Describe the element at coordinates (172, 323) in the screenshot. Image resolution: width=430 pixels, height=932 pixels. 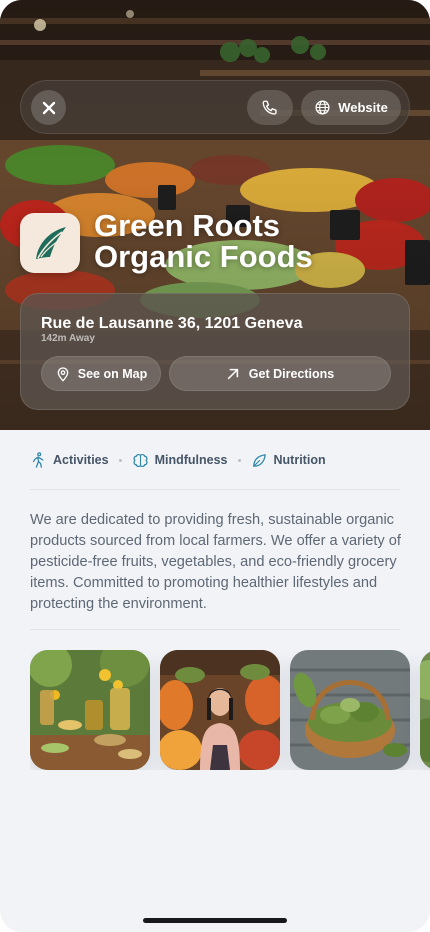
I see `address-text: Rue de Lausanne 36, 1201 Geneva` at that location.